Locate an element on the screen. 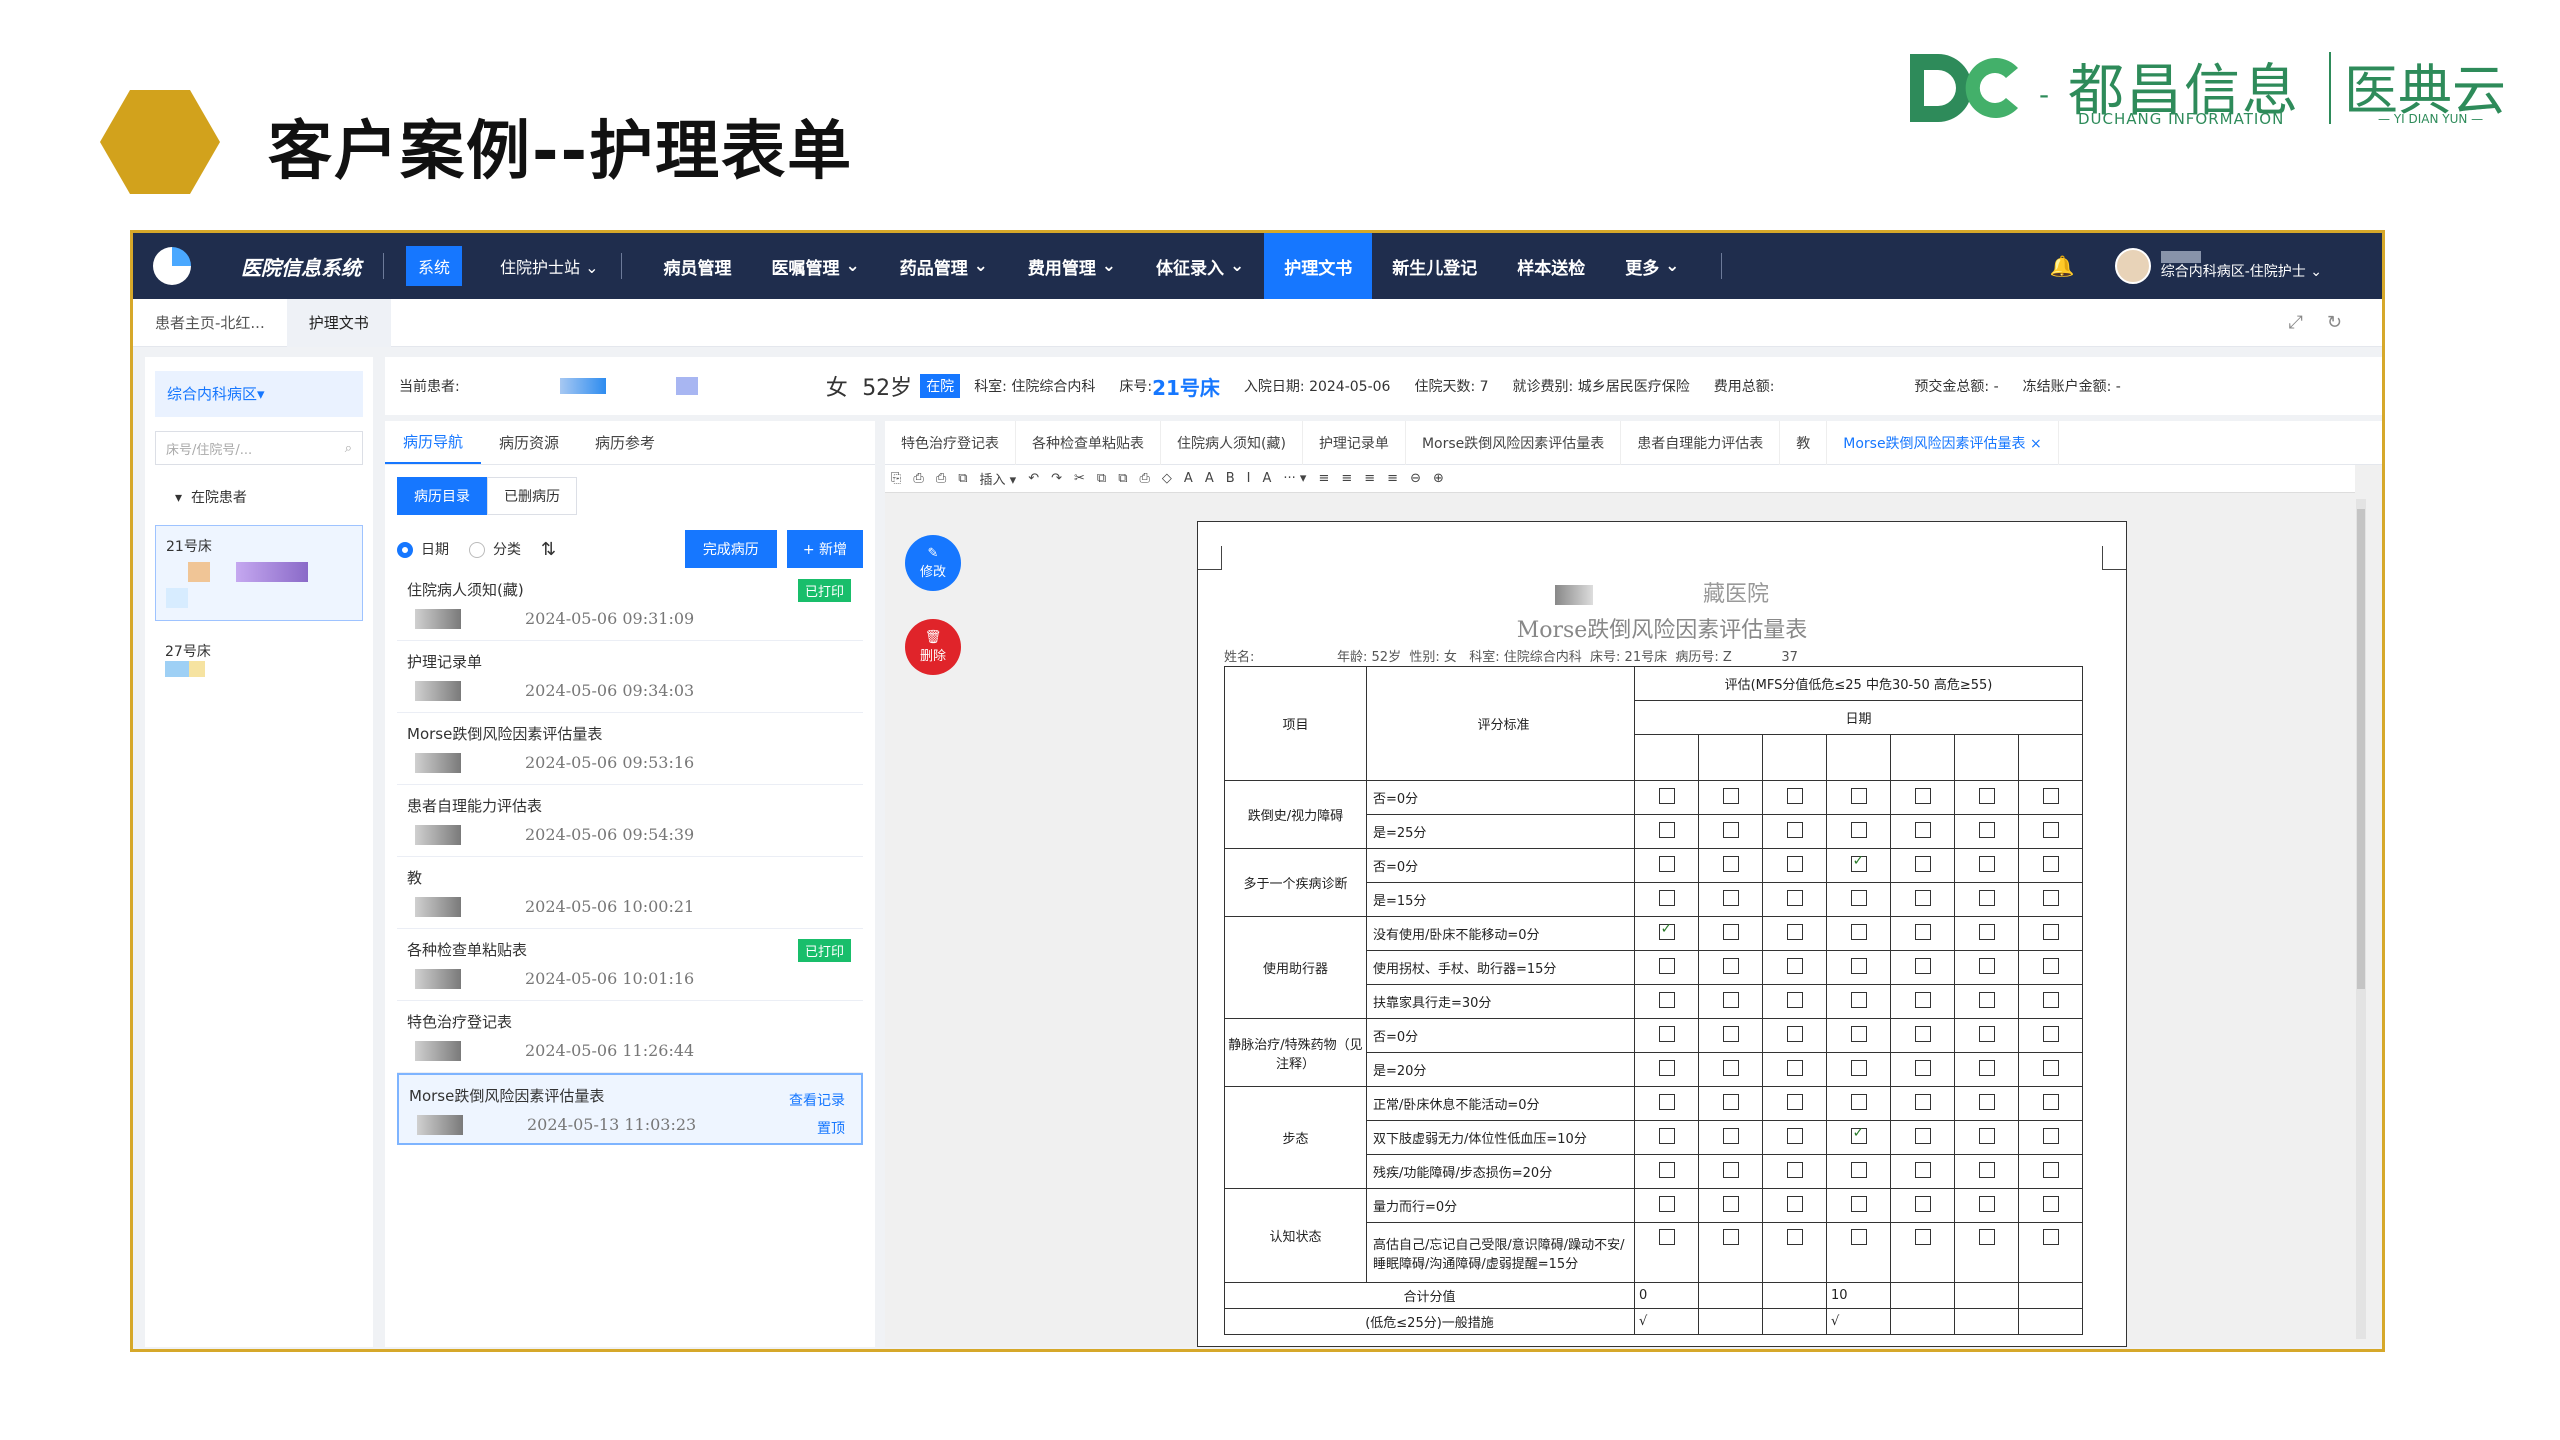  toolbar-button: I is located at coordinates (1249, 478).